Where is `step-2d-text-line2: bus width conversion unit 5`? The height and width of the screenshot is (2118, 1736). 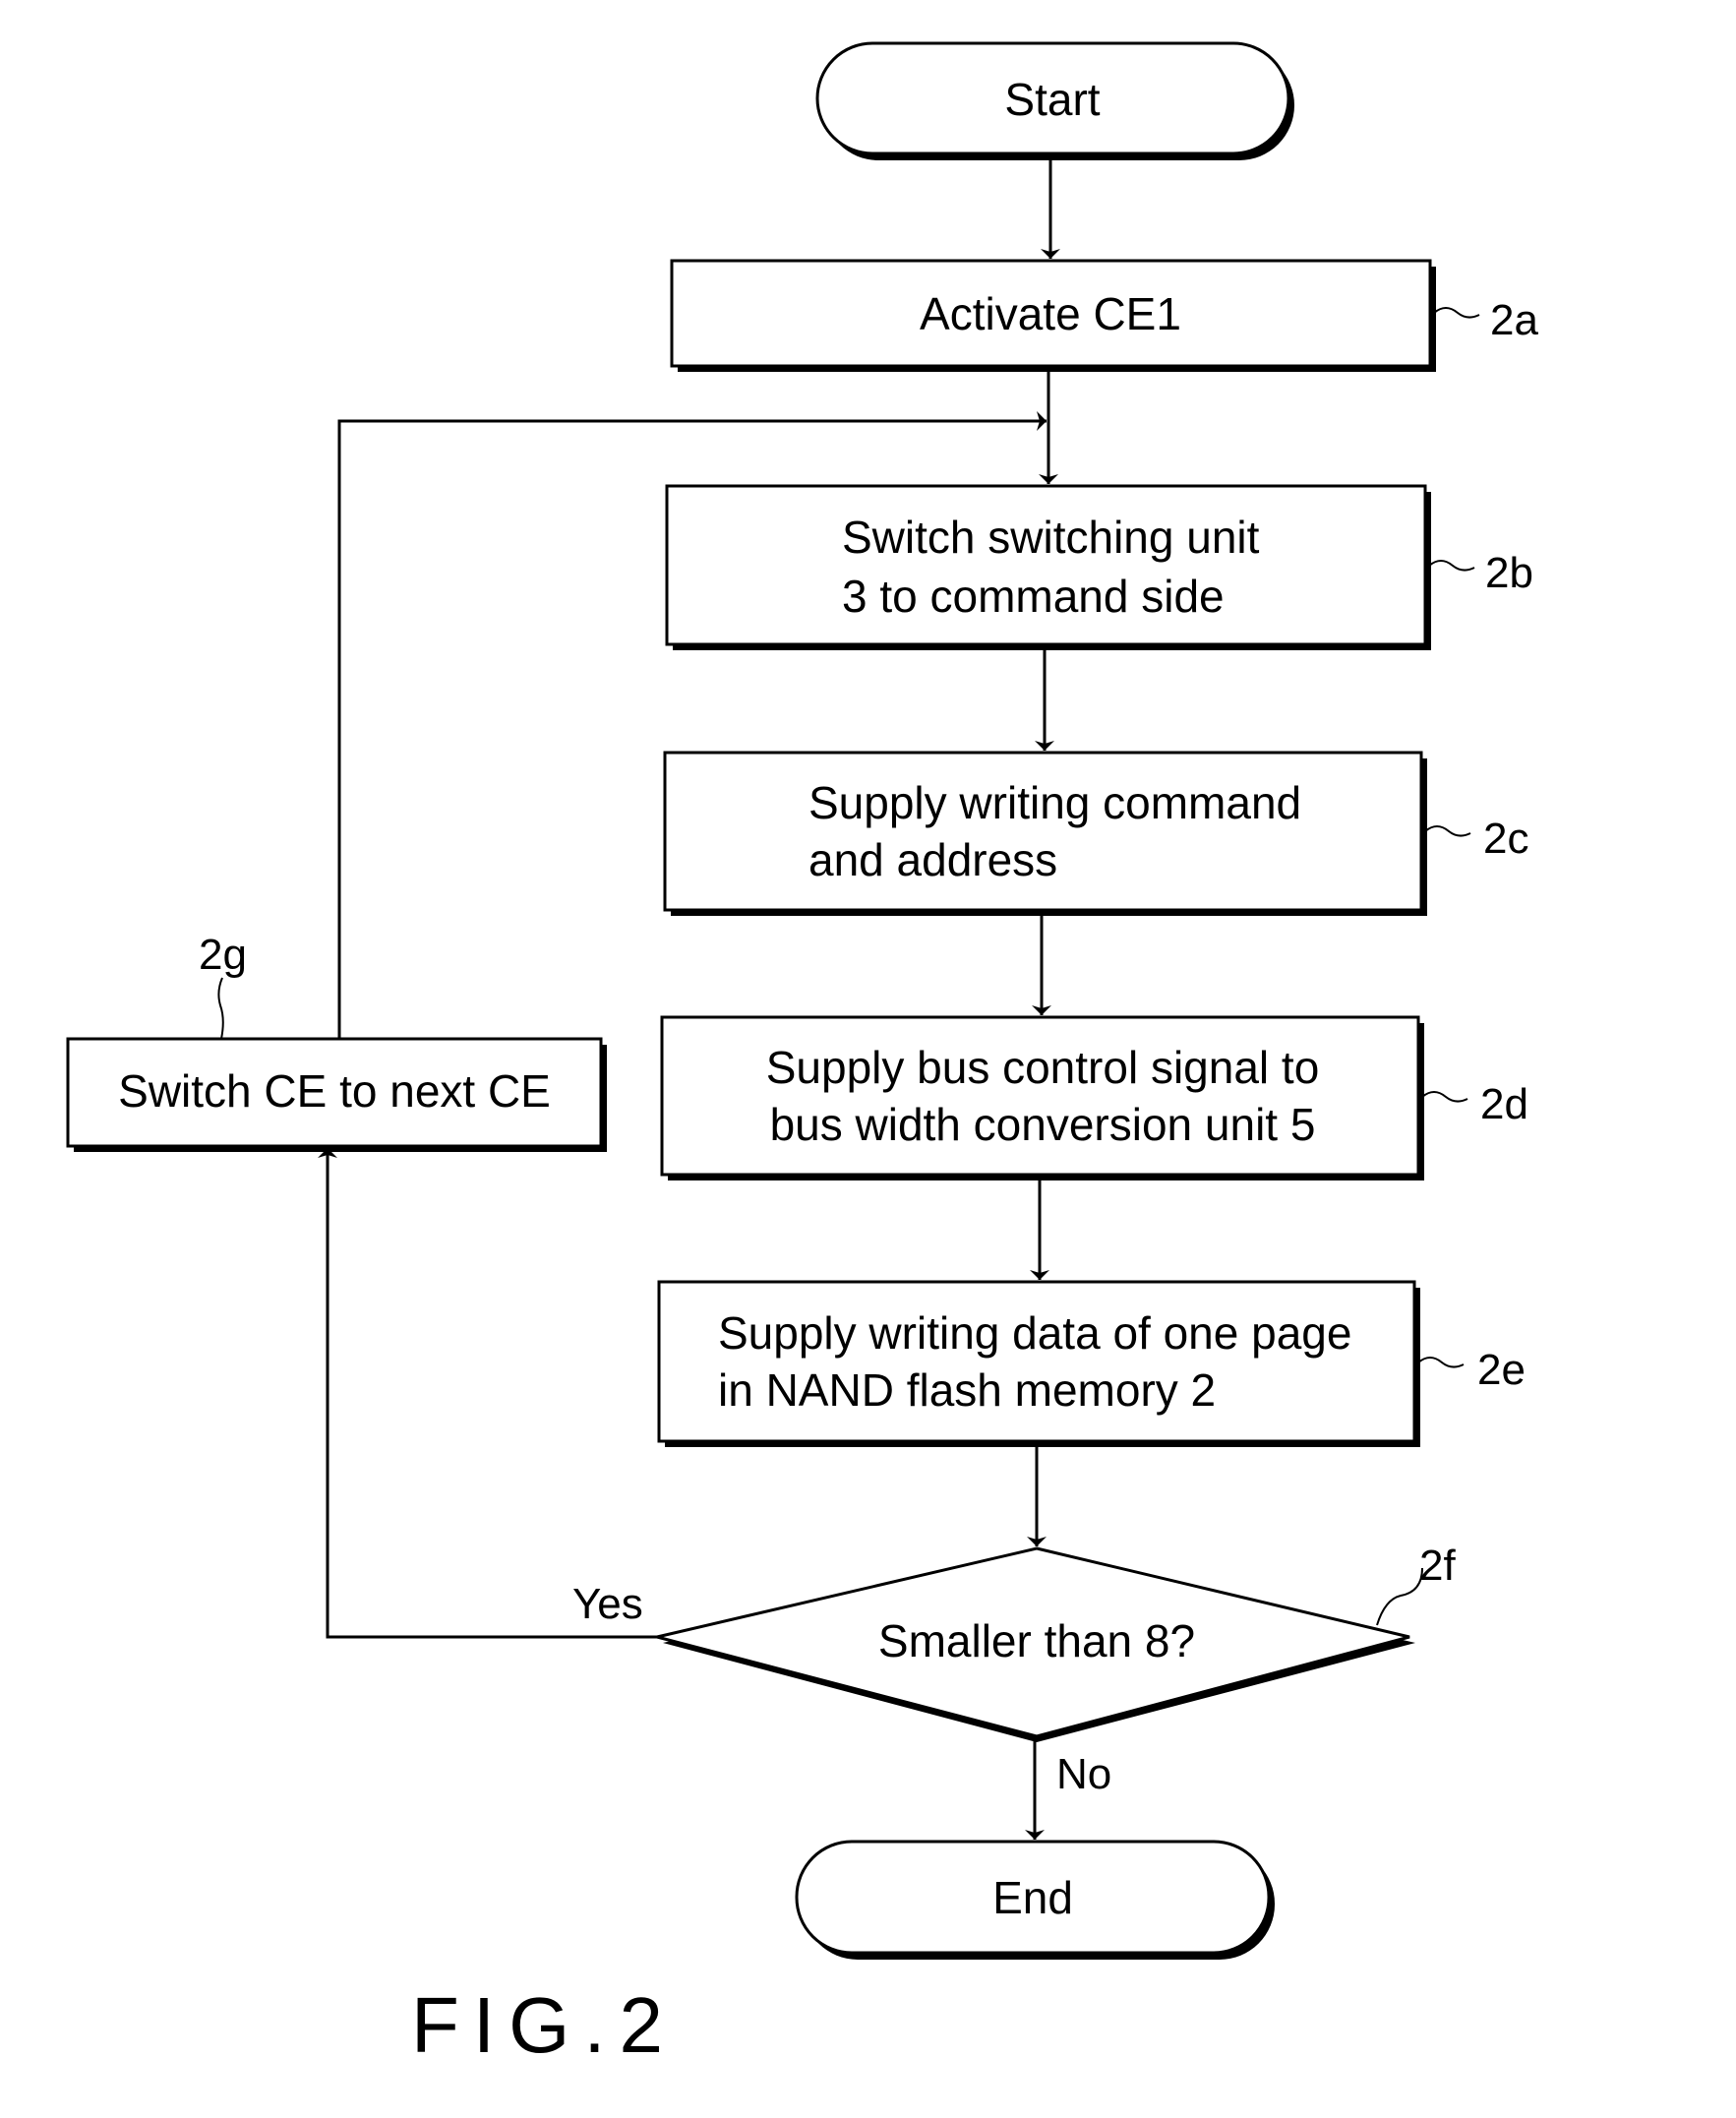 step-2d-text-line2: bus width conversion unit 5 is located at coordinates (1043, 1124).